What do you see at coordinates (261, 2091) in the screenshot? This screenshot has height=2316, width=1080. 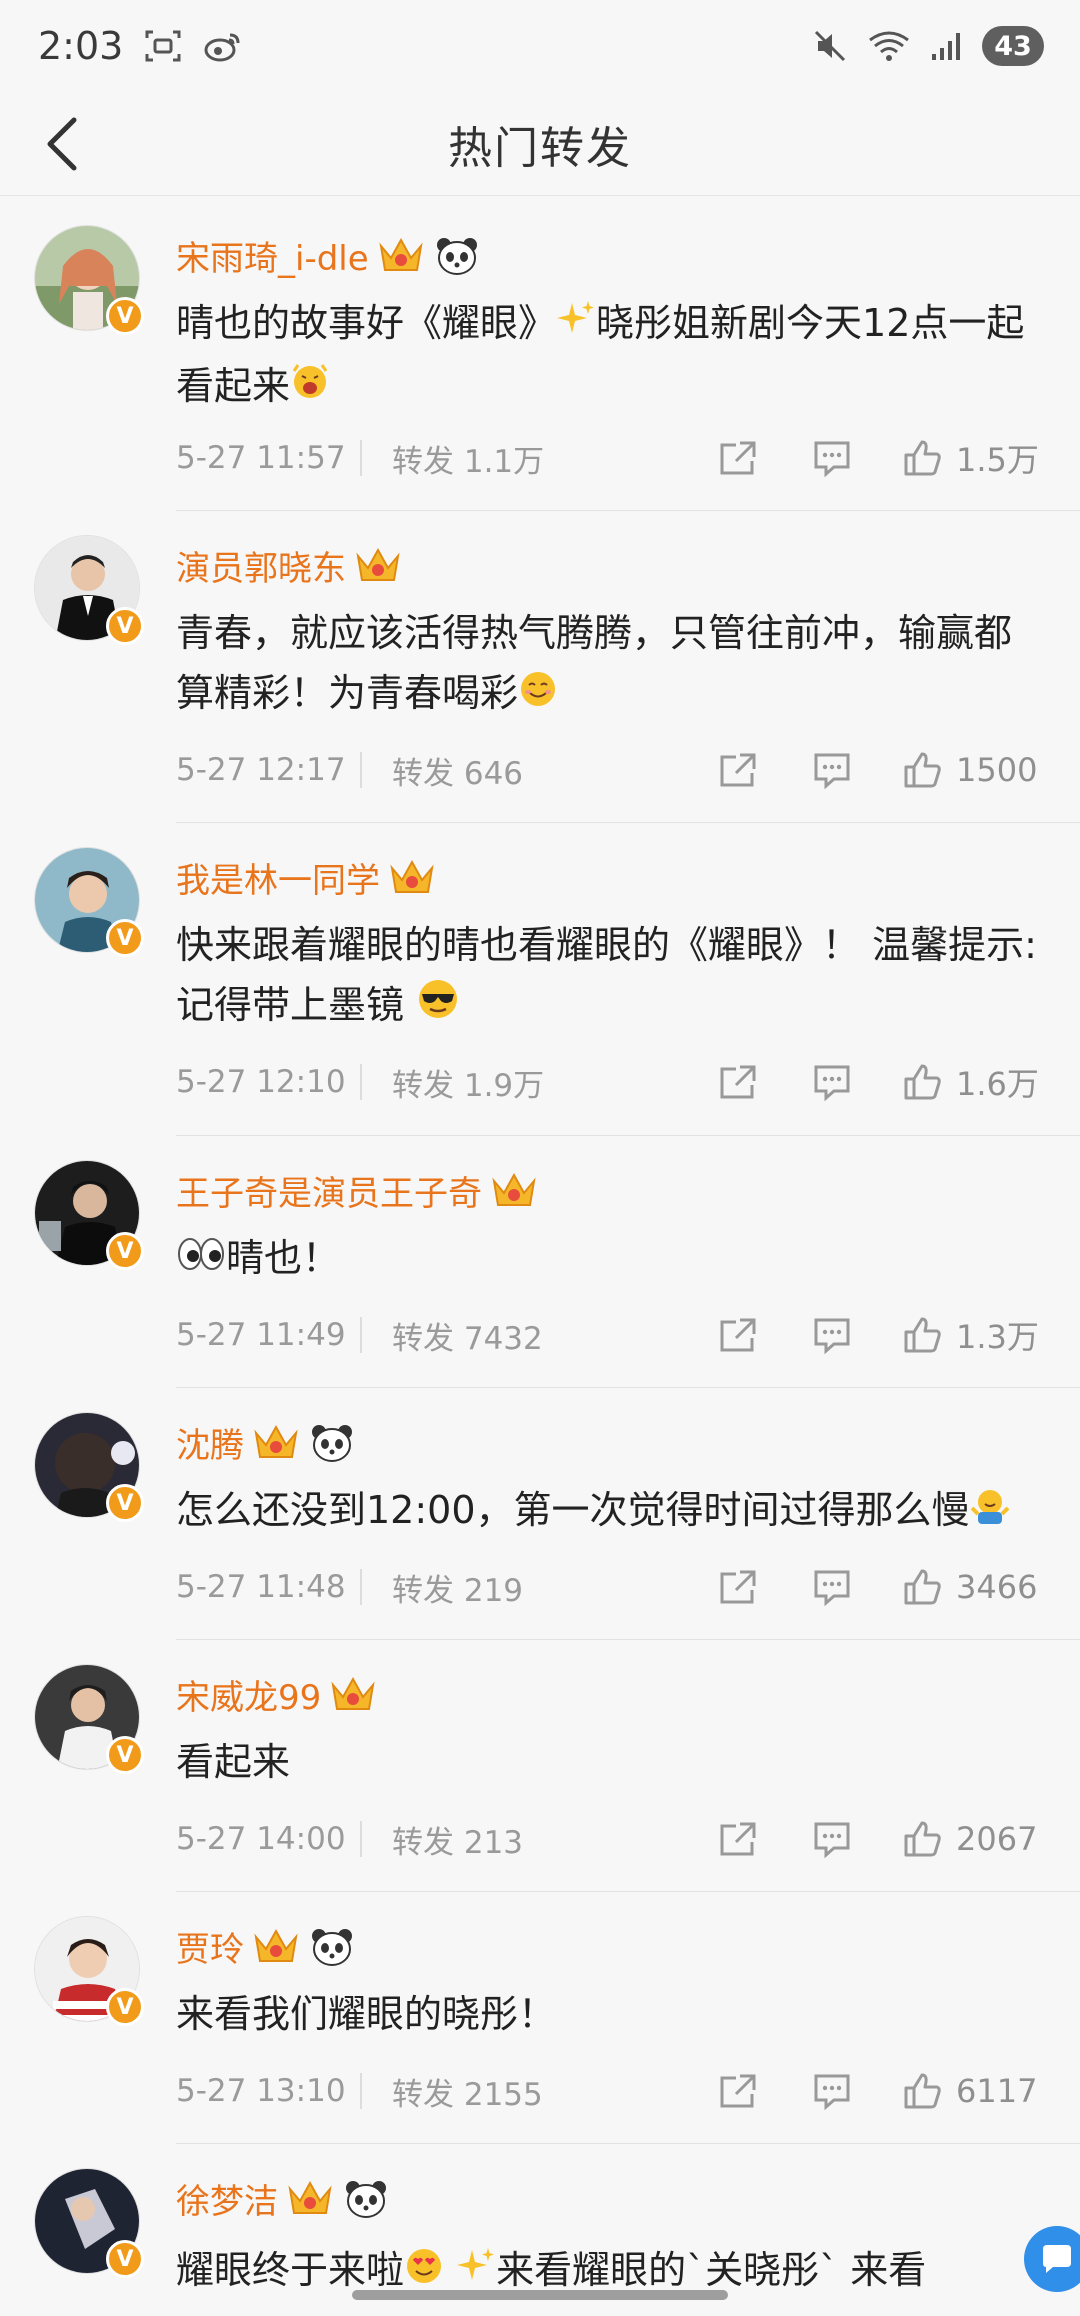 I see `post-date: 5-27 13:10` at bounding box center [261, 2091].